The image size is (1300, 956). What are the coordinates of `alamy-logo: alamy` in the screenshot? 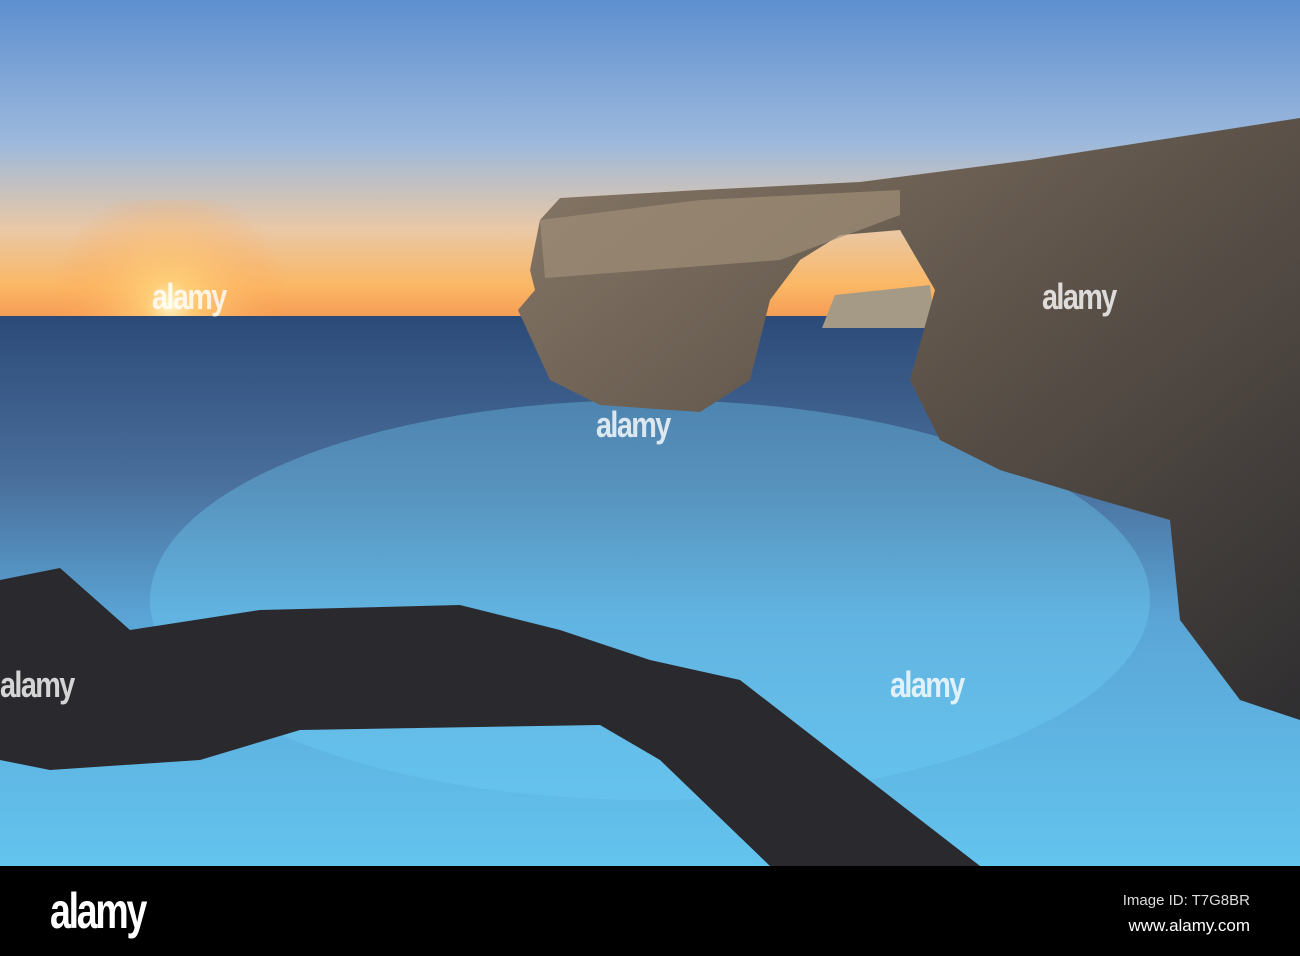 It's located at (98, 911).